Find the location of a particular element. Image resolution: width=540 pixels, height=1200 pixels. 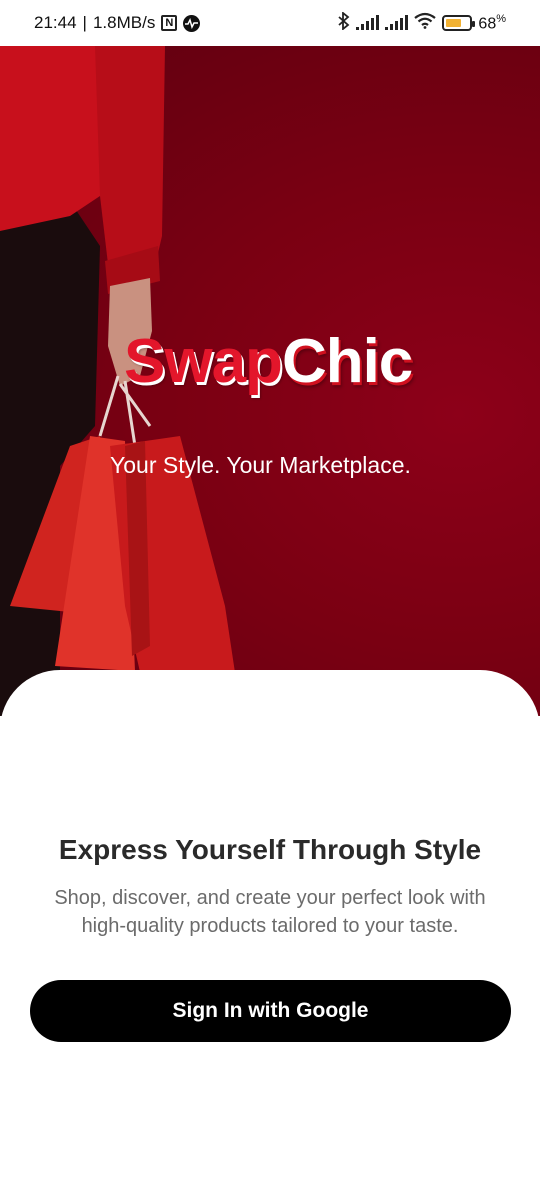

status-left: 21:44 | 1.8MB/s N is located at coordinates (117, 23).